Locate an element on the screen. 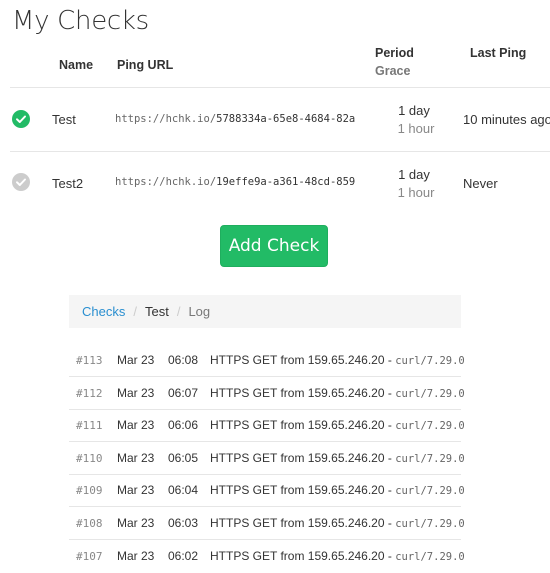  log-number: #110 is located at coordinates (89, 458).